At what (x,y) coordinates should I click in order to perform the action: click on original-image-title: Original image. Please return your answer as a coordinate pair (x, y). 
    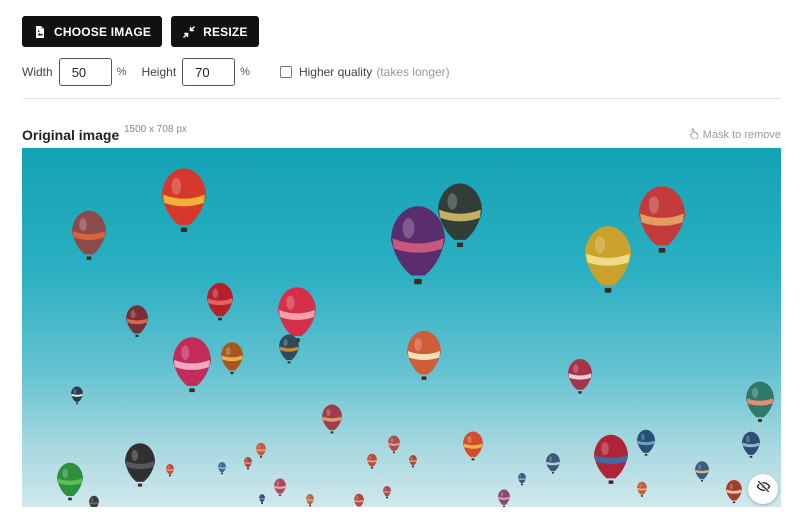
    Looking at the image, I should click on (71, 135).